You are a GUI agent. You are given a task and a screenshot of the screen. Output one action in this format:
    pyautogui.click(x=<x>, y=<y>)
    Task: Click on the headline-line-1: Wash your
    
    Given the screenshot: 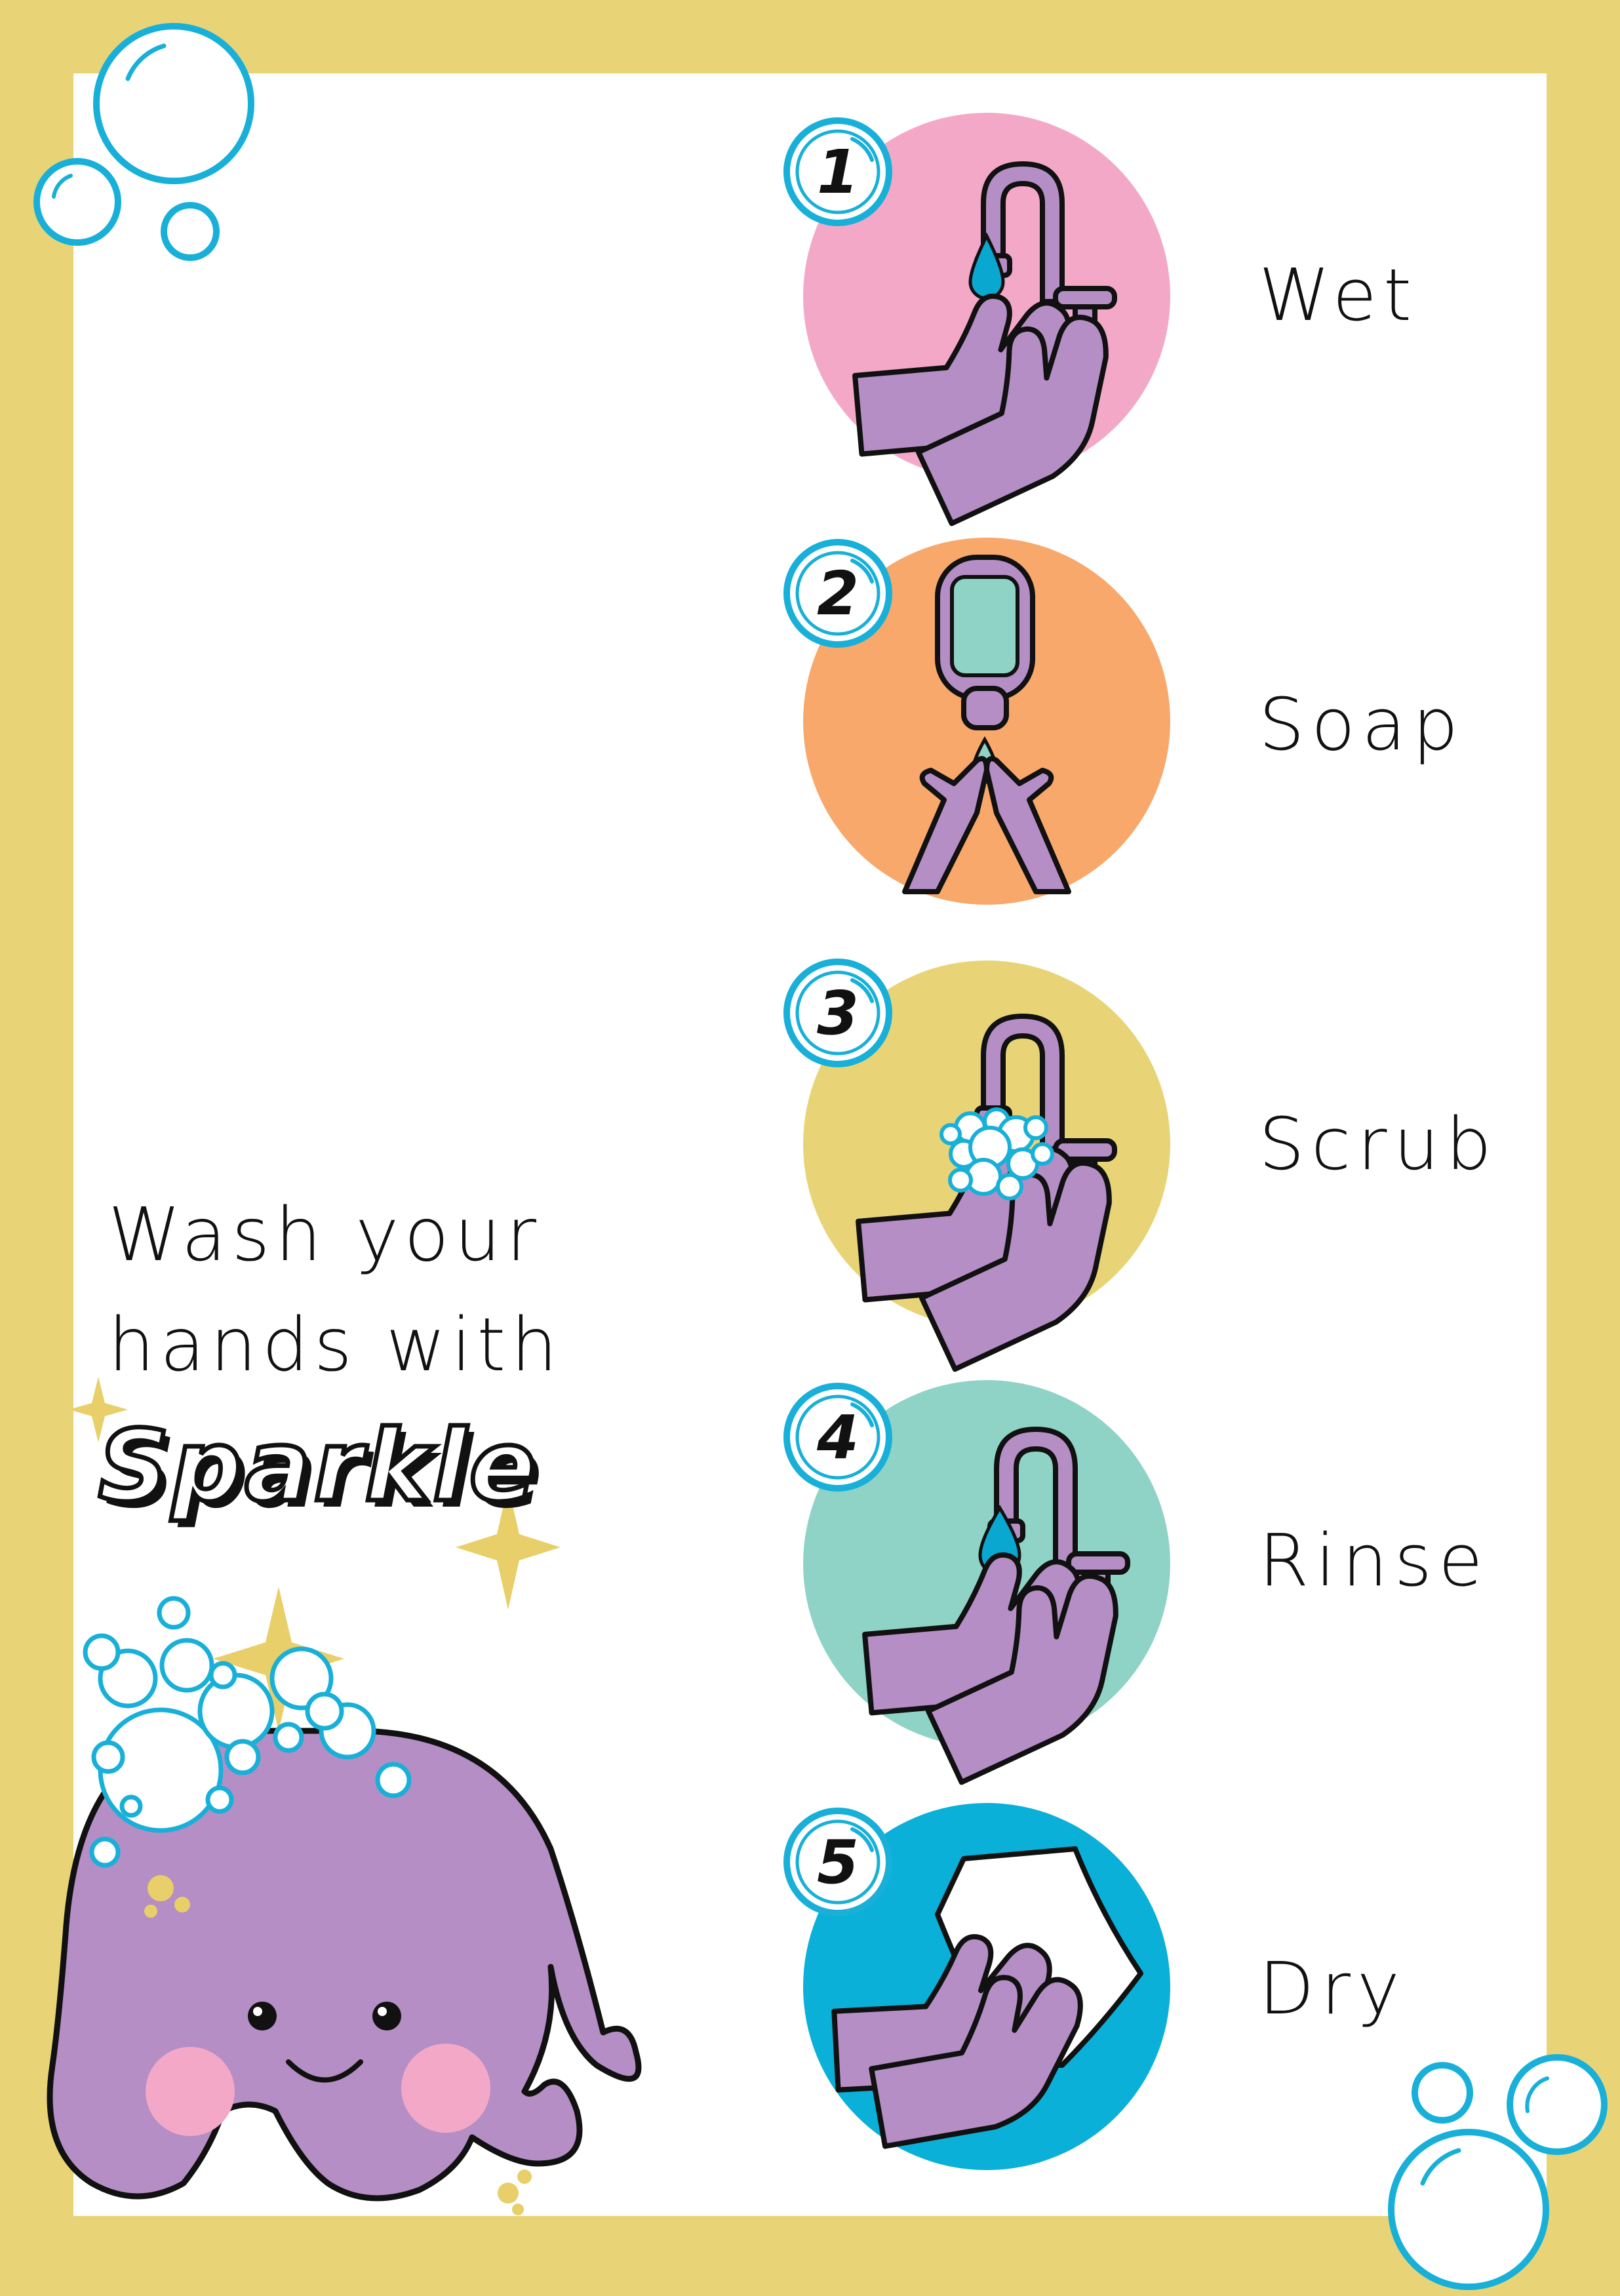 What is the action you would take?
    pyautogui.click(x=325, y=1235)
    